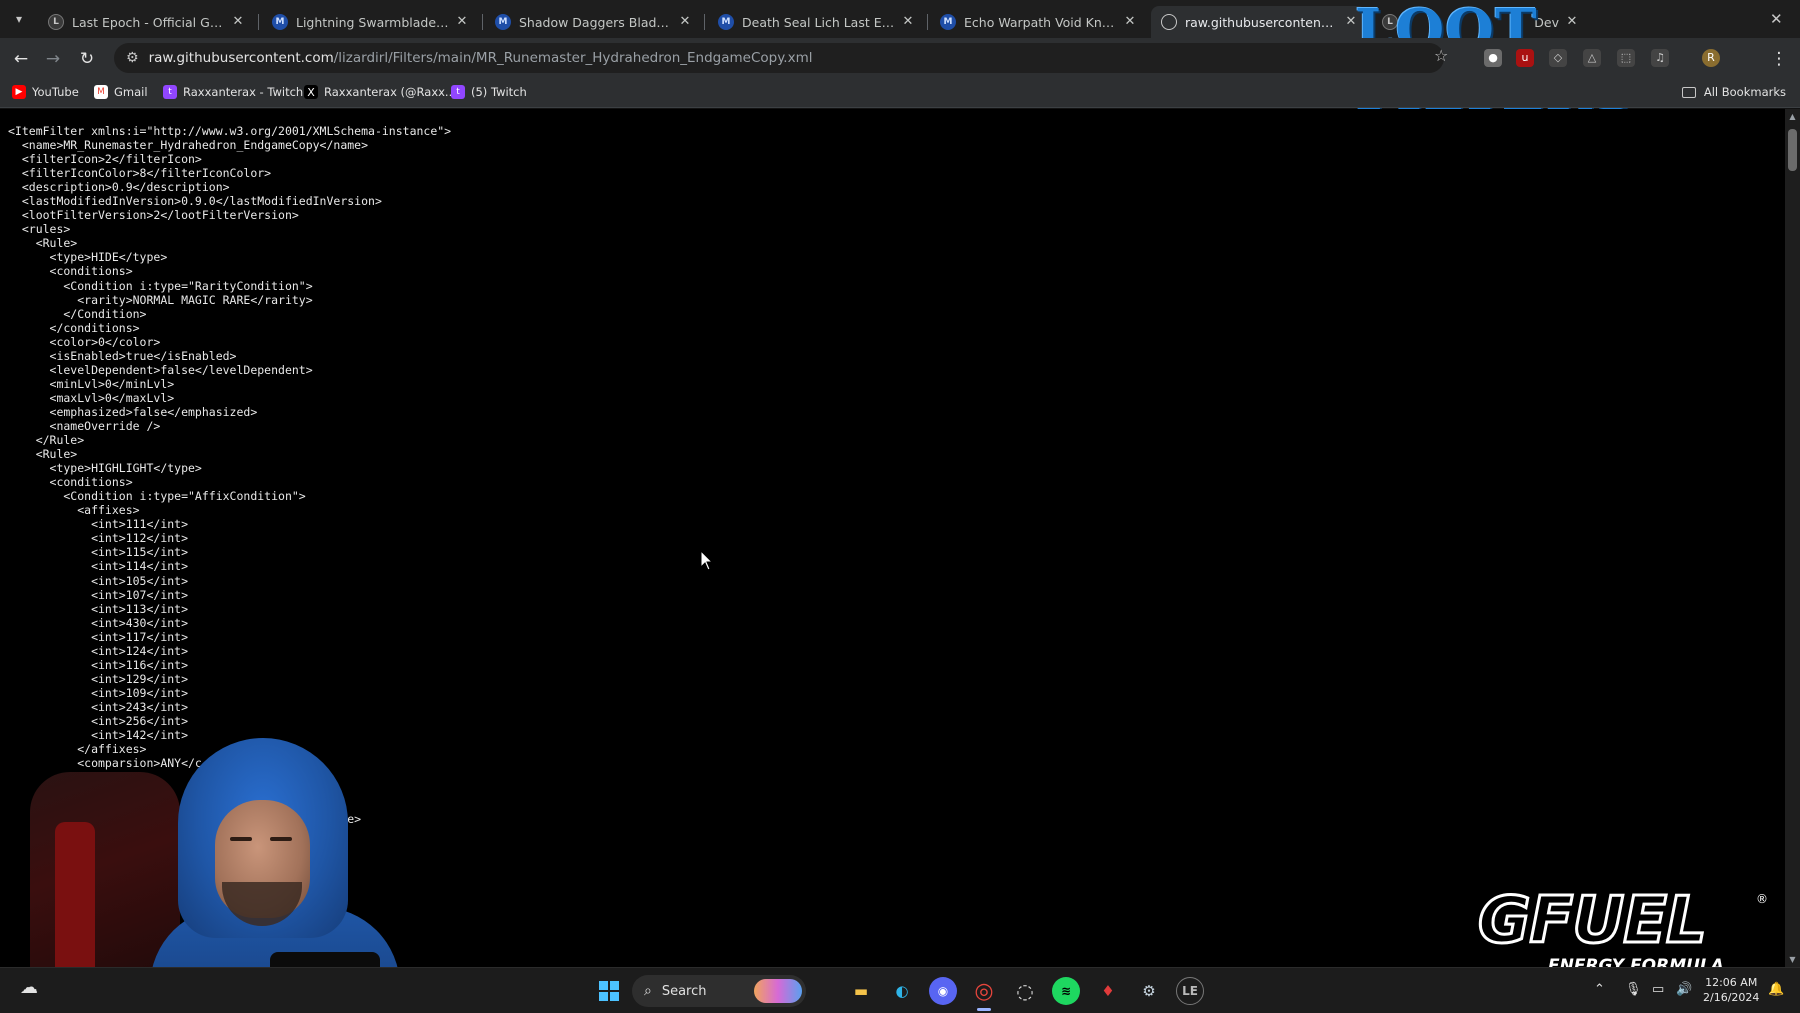 This screenshot has height=1013, width=1800. What do you see at coordinates (1592, 58) in the screenshot?
I see `extension-4-icon: △` at bounding box center [1592, 58].